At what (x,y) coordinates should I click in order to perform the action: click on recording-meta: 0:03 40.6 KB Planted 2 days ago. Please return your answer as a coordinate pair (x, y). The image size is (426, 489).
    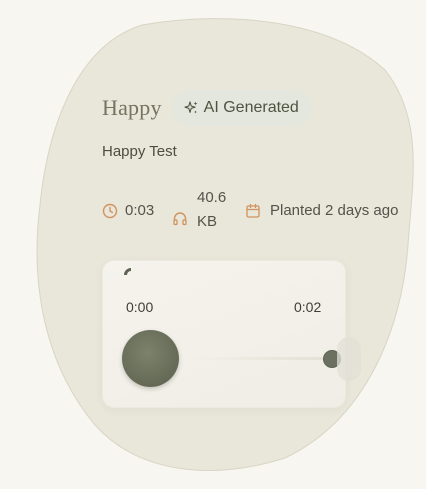
    Looking at the image, I should click on (252, 211).